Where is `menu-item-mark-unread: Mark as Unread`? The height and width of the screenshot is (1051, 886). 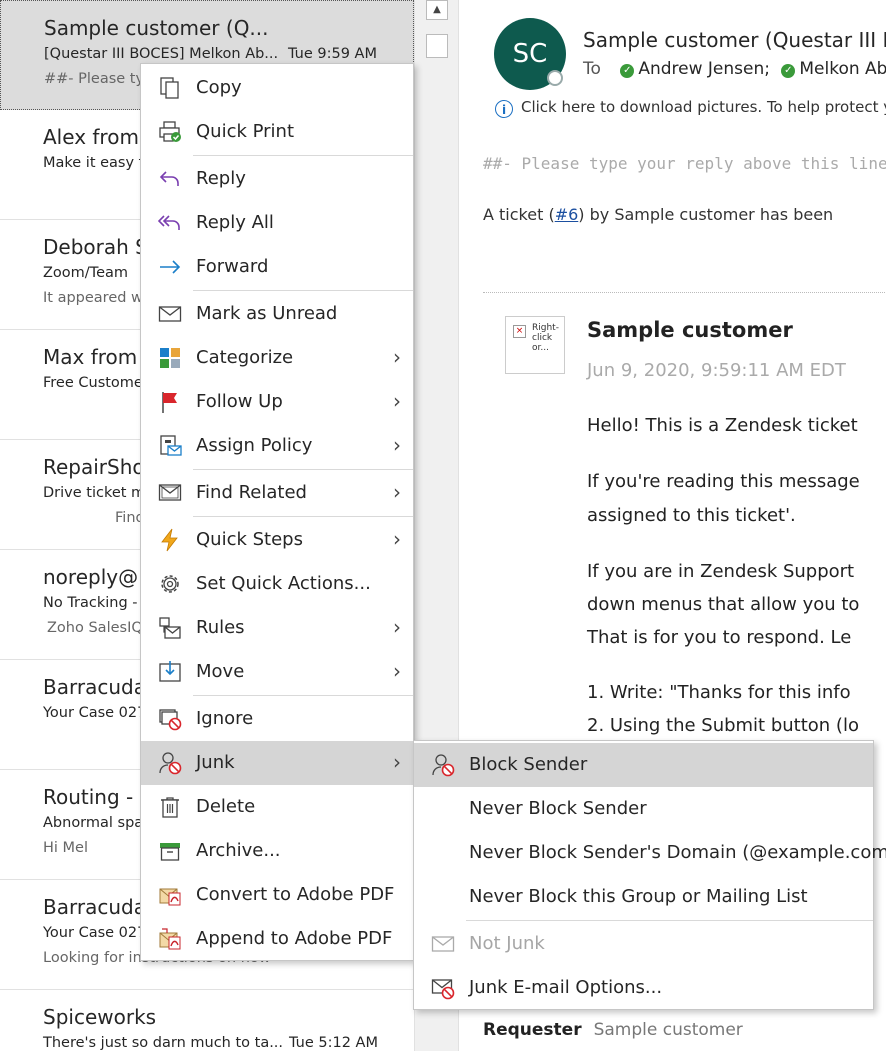
menu-item-mark-unread: Mark as Unread is located at coordinates (277, 314).